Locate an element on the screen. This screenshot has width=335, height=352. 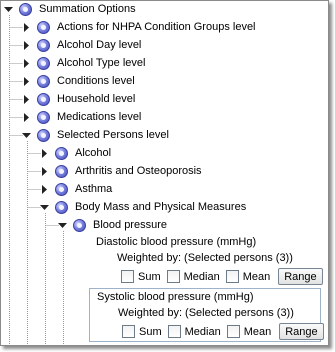
tree-node-label: Actions for NHPA Condition Groups level is located at coordinates (156, 27).